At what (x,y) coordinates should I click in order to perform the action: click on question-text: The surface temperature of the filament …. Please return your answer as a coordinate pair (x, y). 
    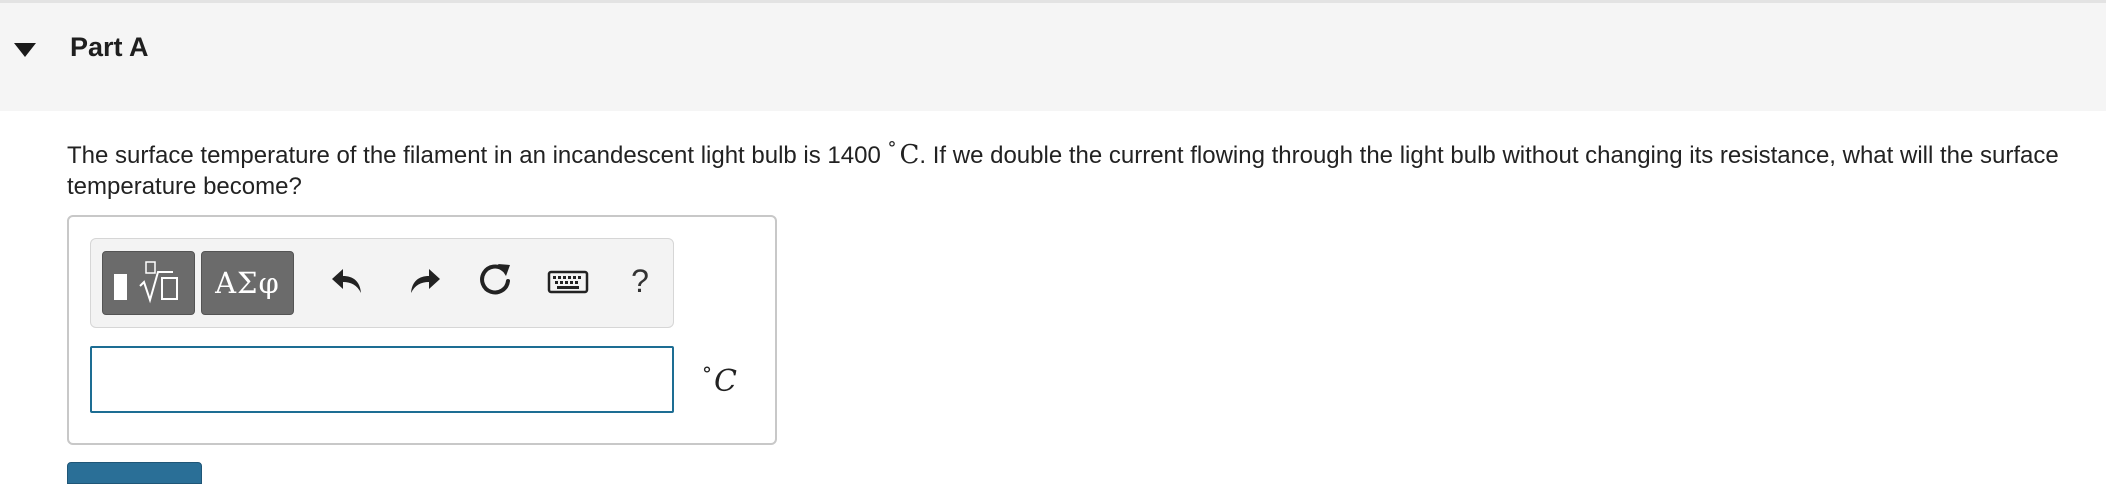
    Looking at the image, I should click on (1072, 167).